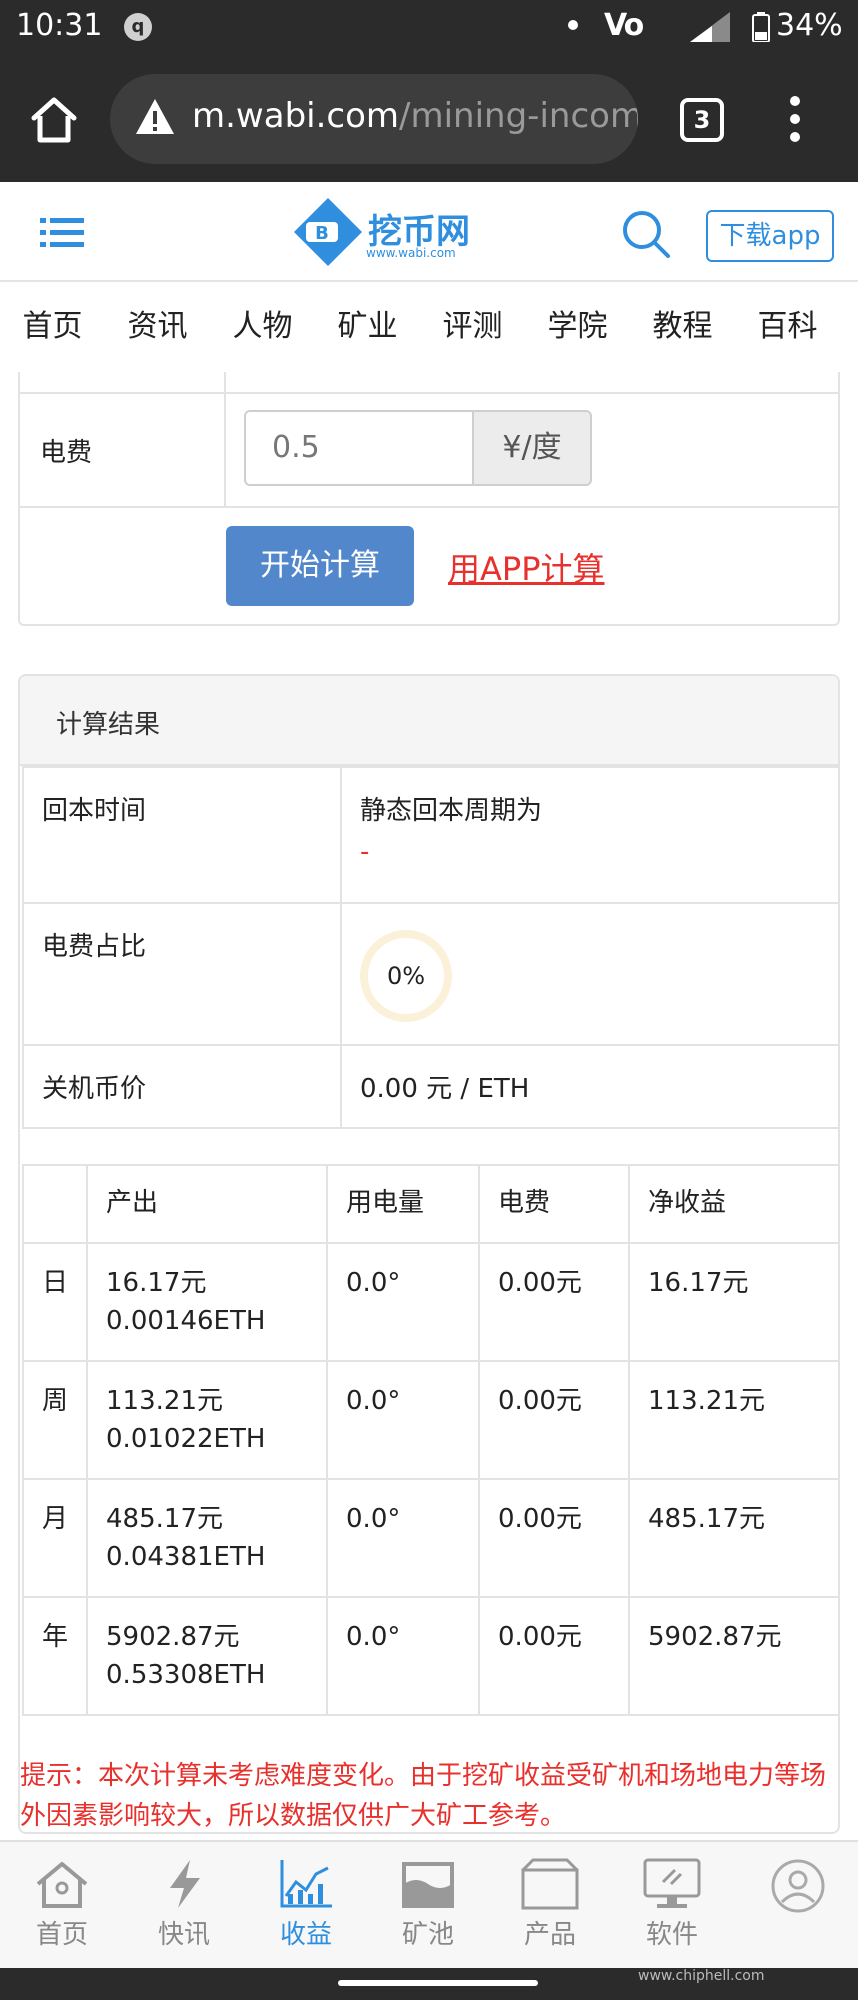  Describe the element at coordinates (671, 1935) in the screenshot. I see `tab-label: 软件` at that location.